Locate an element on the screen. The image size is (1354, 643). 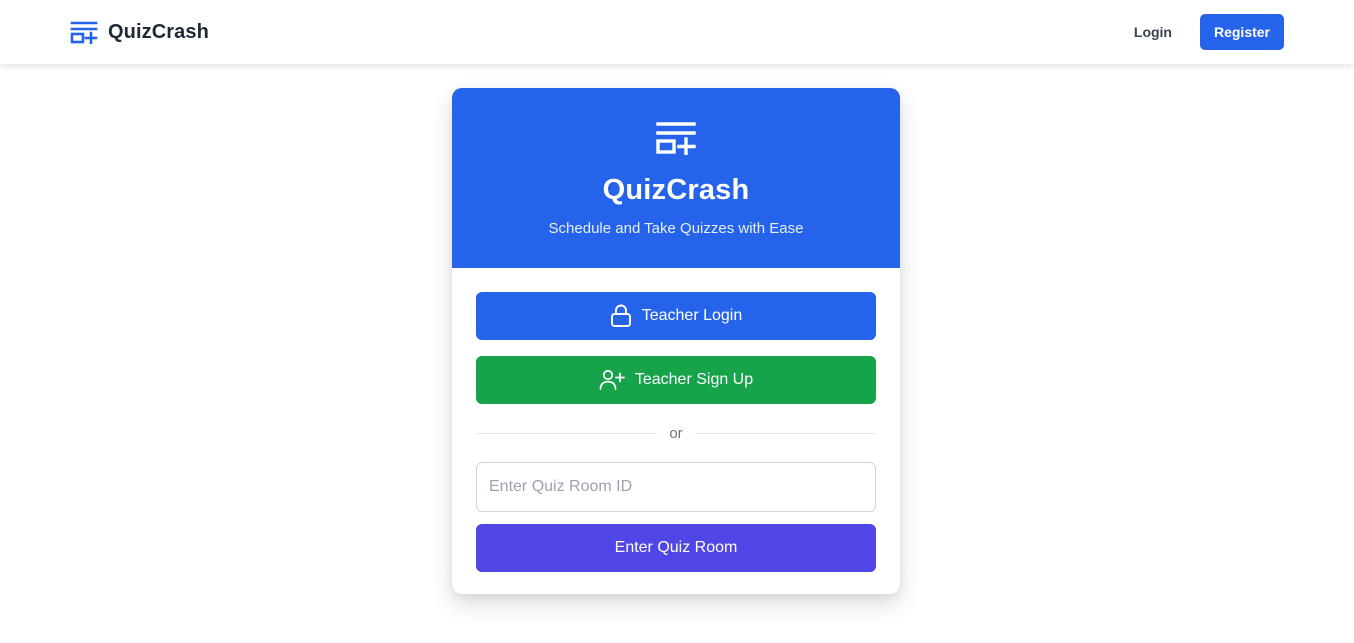
or-divider: or is located at coordinates (676, 433).